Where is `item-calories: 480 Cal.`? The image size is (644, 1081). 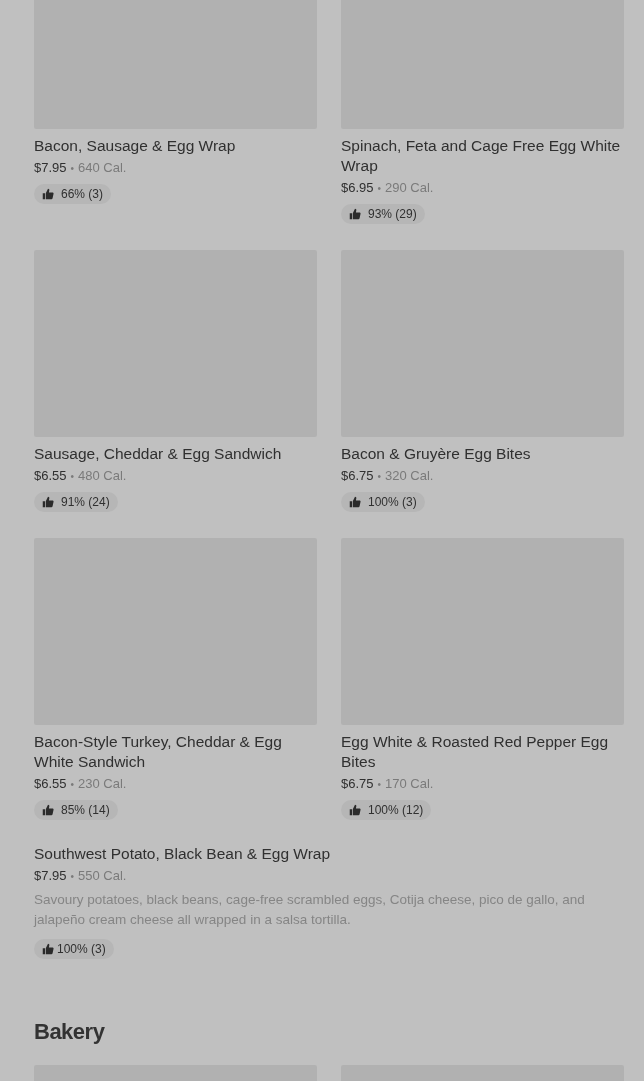 item-calories: 480 Cal. is located at coordinates (102, 476).